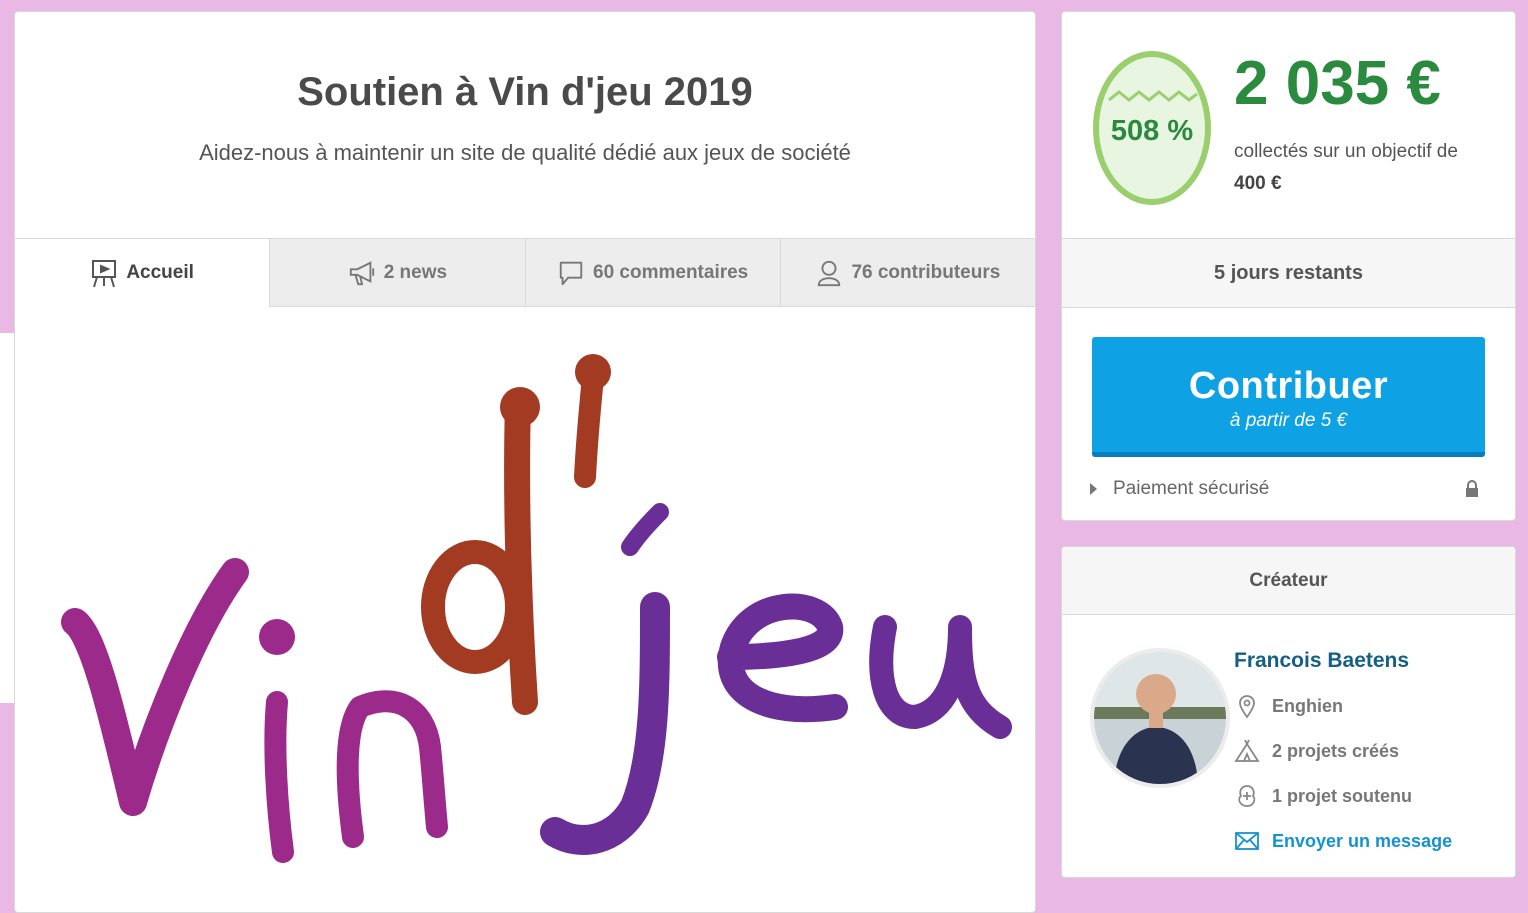 The height and width of the screenshot is (913, 1528). Describe the element at coordinates (571, 273) in the screenshot. I see `speech-bubble-icon` at that location.